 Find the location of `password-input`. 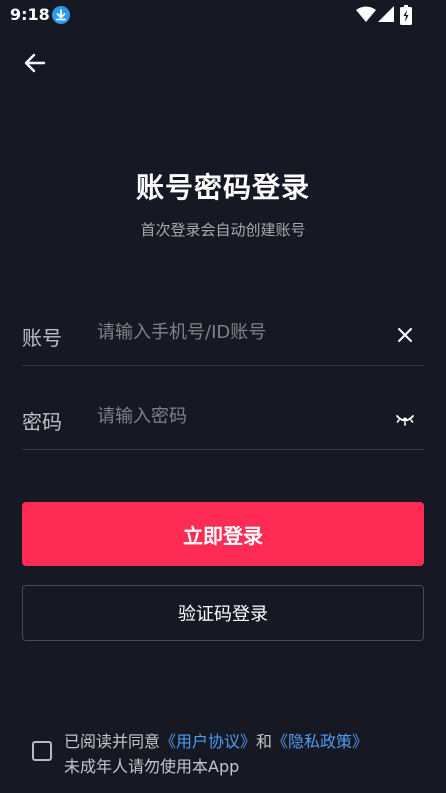

password-input is located at coordinates (232, 416).